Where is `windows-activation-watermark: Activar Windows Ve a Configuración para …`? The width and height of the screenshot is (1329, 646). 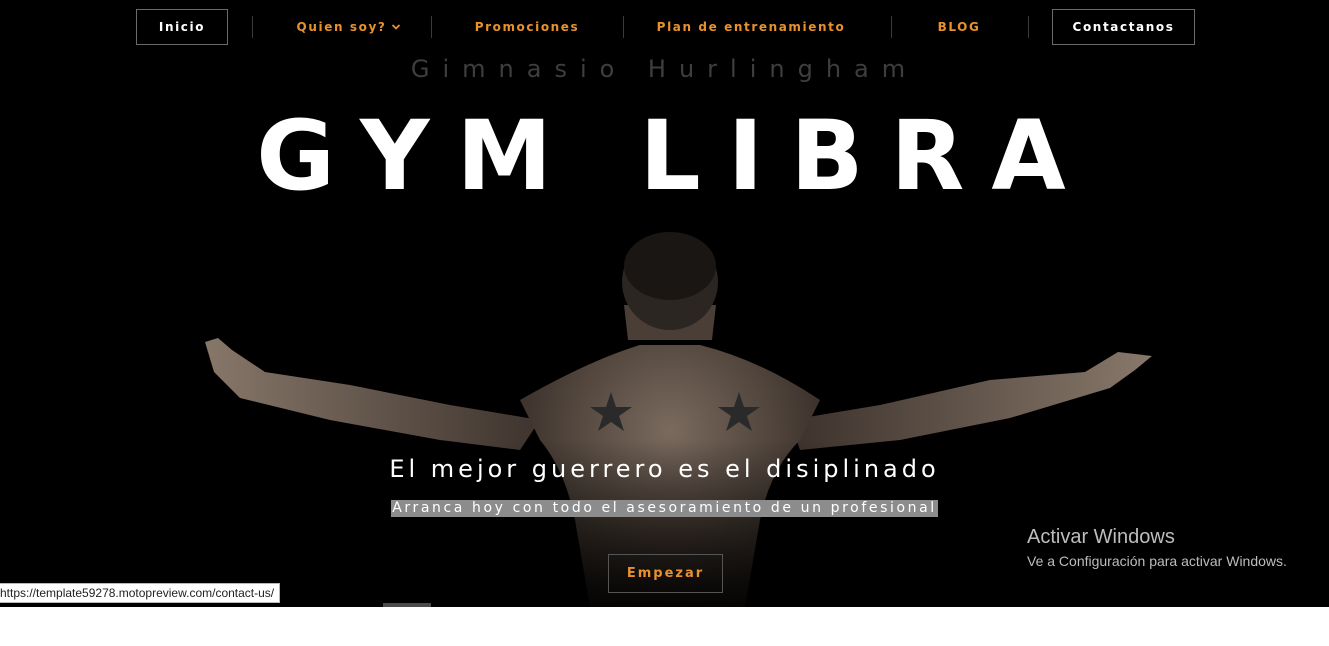
windows-activation-watermark: Activar Windows Ve a Configuración para … is located at coordinates (1157, 547).